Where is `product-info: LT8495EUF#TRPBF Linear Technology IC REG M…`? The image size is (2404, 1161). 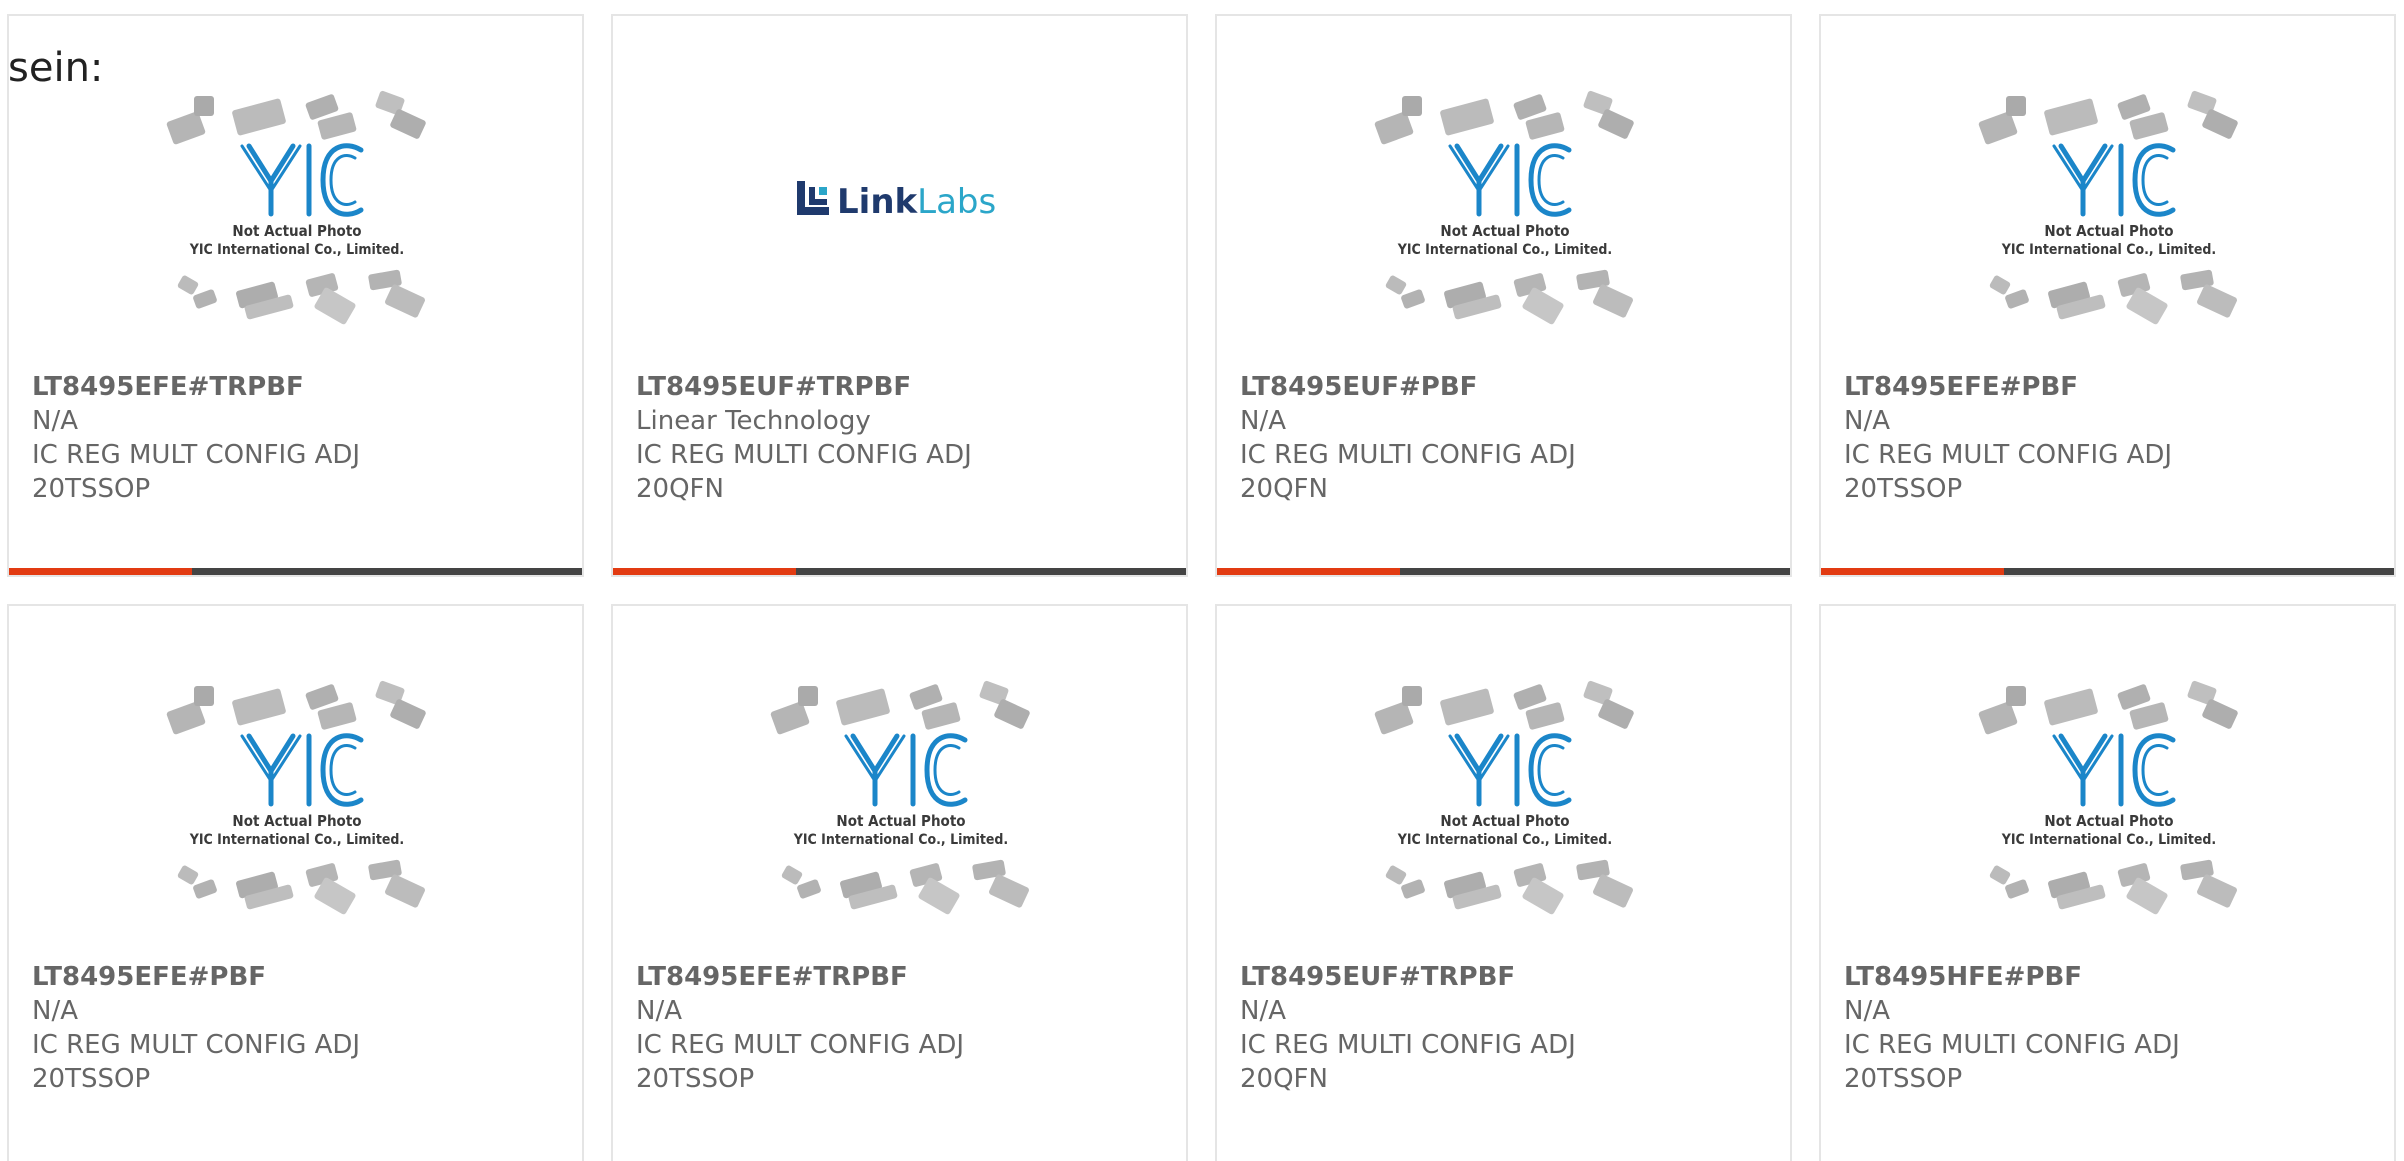
product-info: LT8495EUF#TRPBF Linear Technology IC REG M… is located at coordinates (903, 438).